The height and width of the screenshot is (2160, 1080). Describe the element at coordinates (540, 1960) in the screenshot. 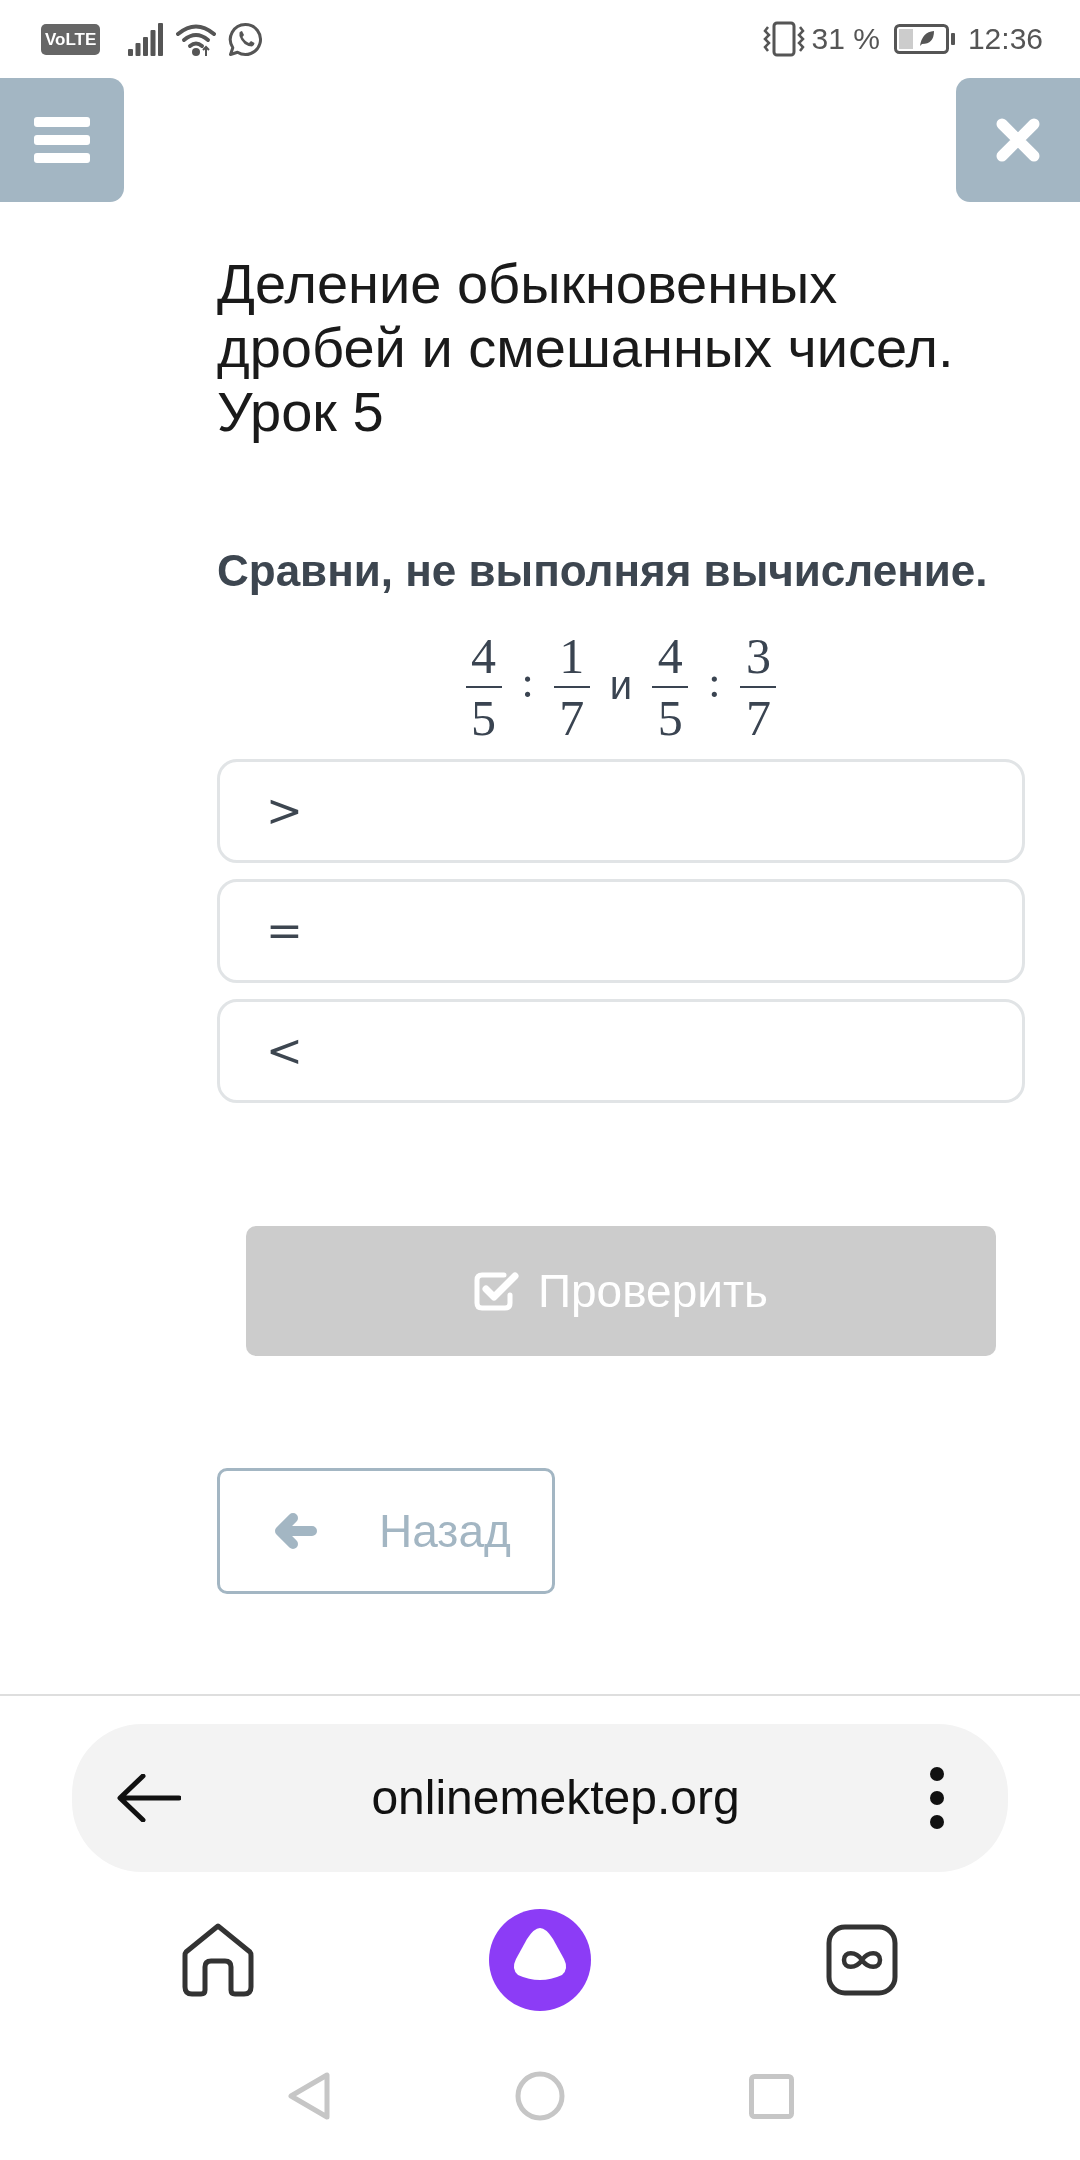

I see `assistant-icon` at that location.